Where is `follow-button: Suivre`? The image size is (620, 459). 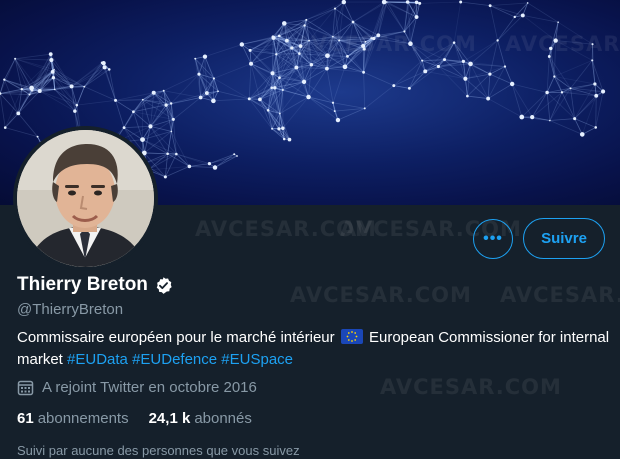 follow-button: Suivre is located at coordinates (564, 238).